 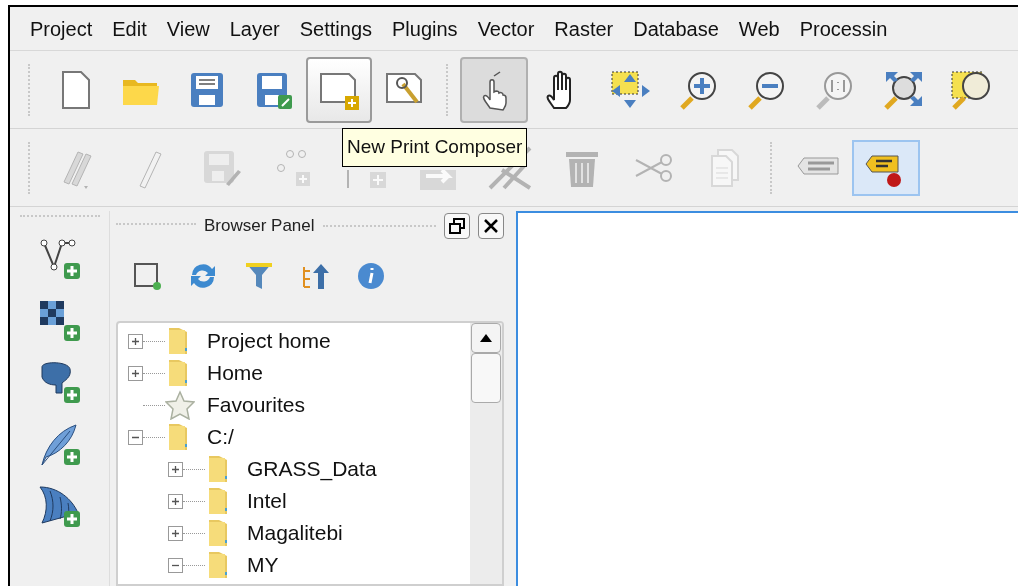 I want to click on restore-icon, so click(x=457, y=226).